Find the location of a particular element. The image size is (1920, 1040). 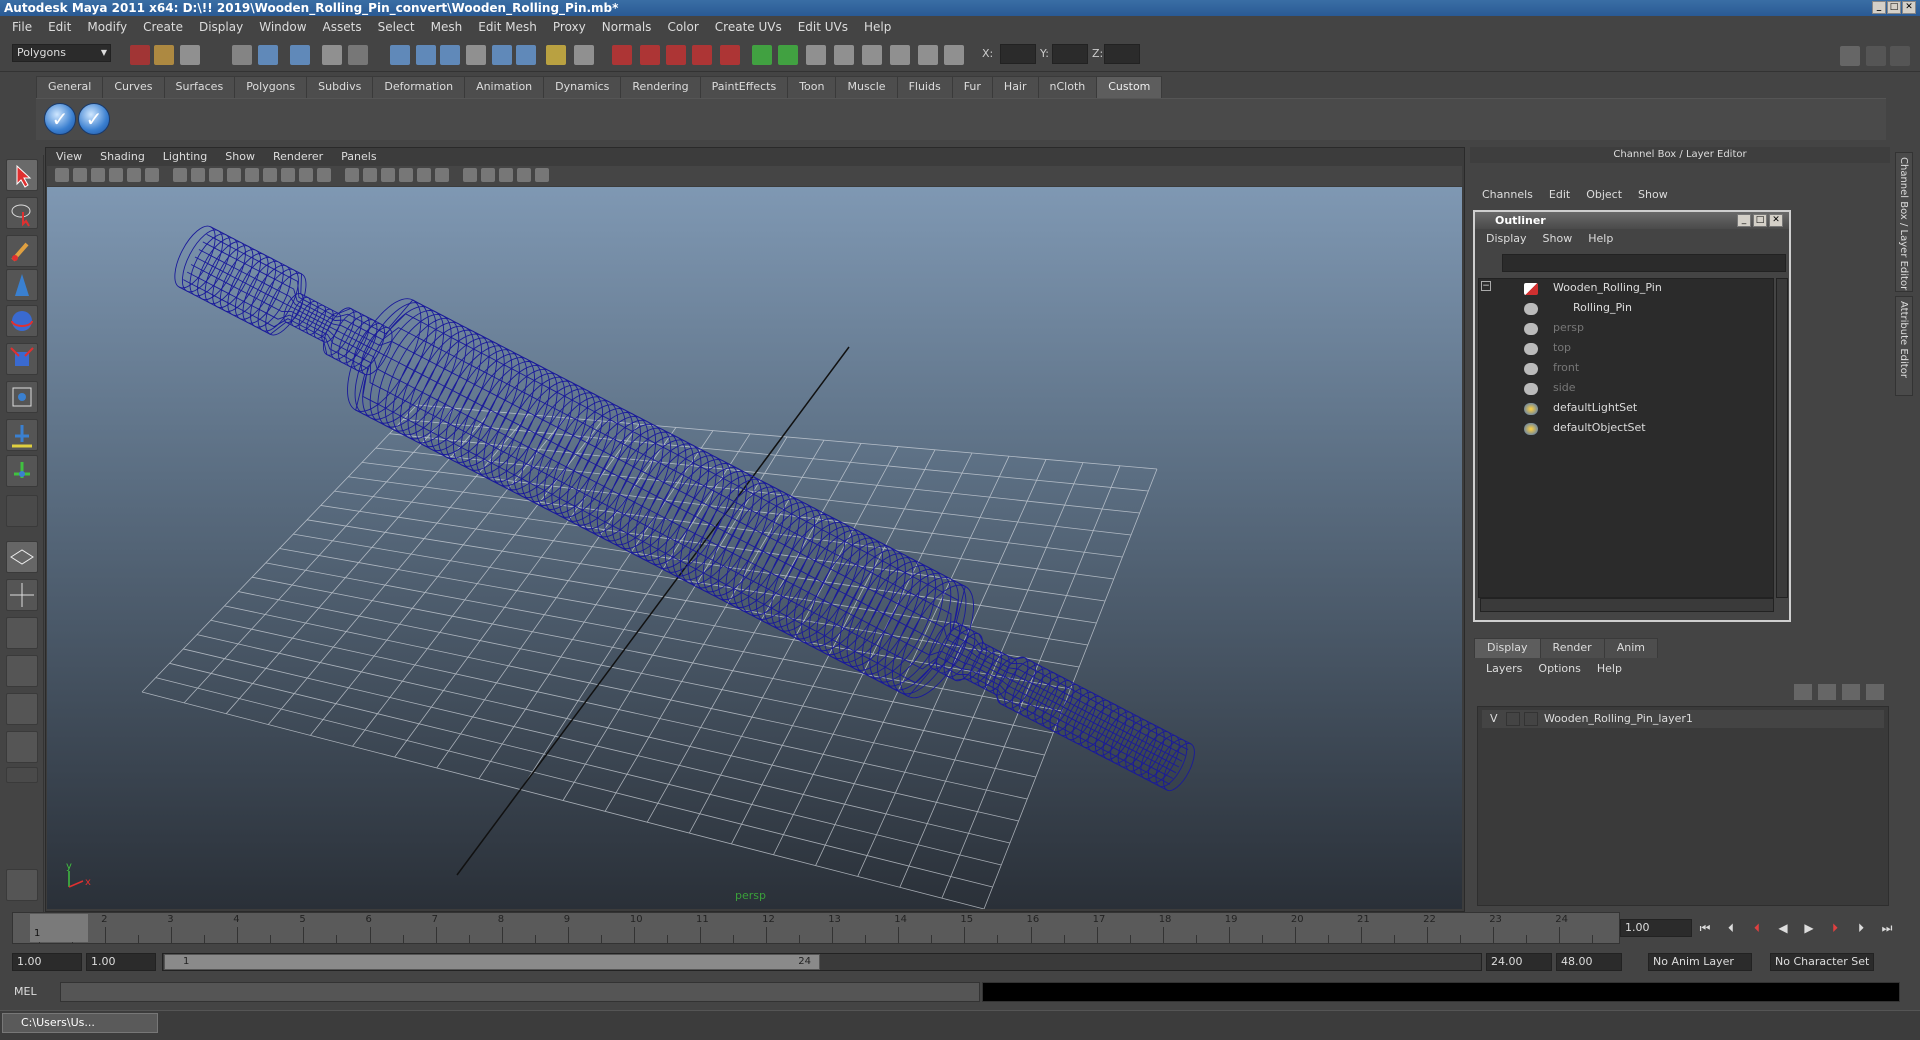

anim-end-field: 48.00 is located at coordinates (1589, 962).